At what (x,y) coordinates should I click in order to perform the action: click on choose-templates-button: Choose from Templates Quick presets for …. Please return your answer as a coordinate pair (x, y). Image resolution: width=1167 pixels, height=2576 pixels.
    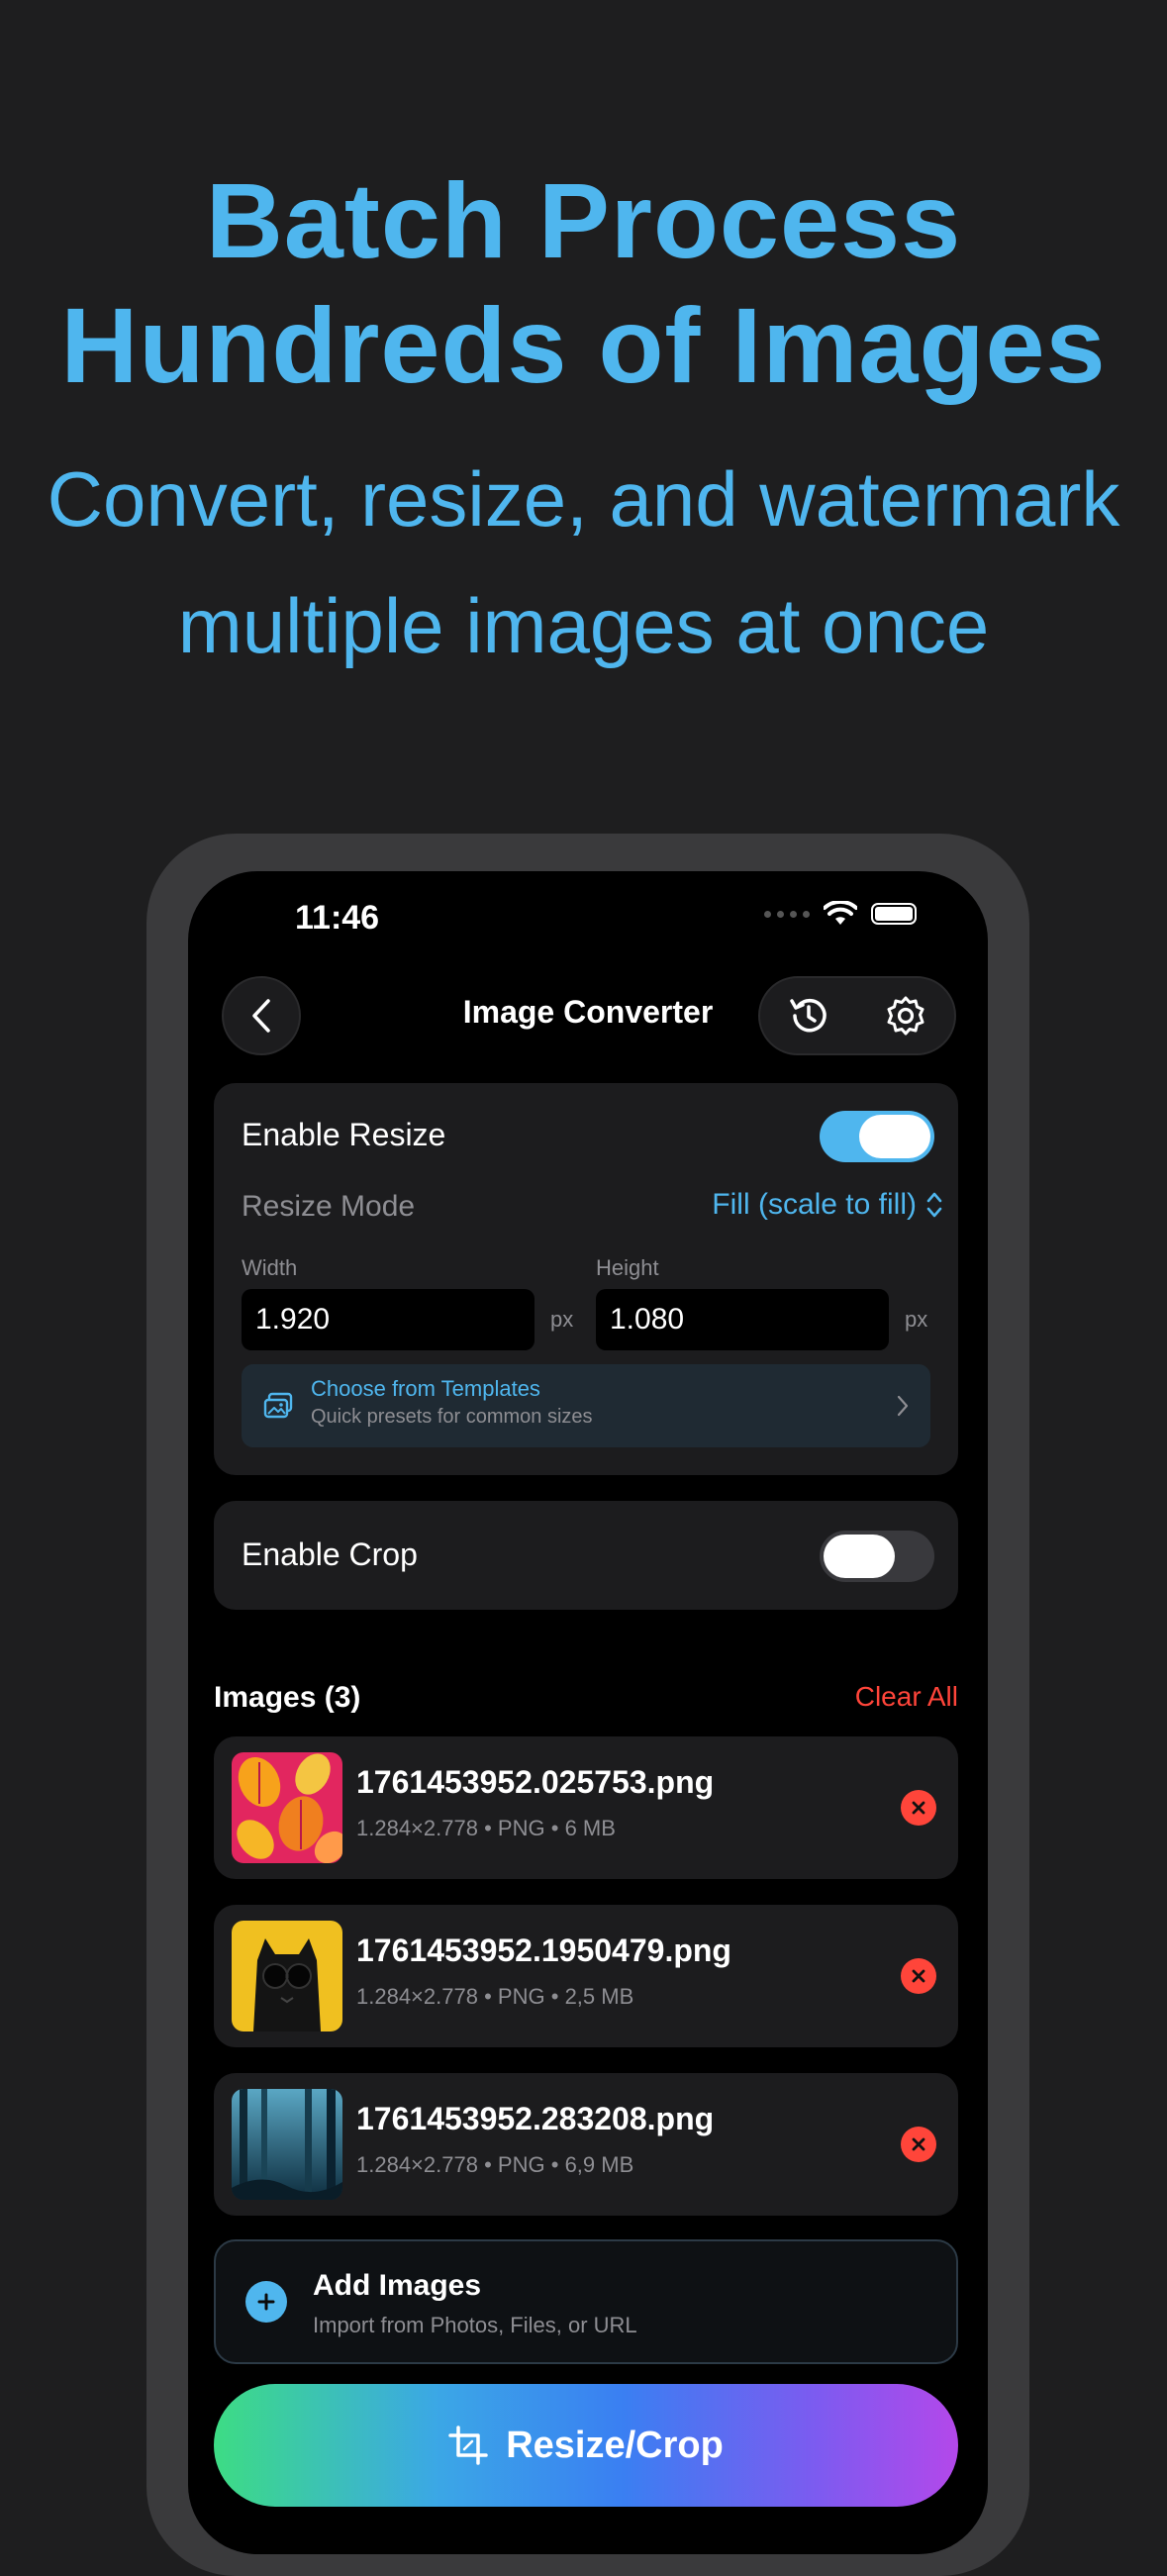
    Looking at the image, I should click on (586, 1406).